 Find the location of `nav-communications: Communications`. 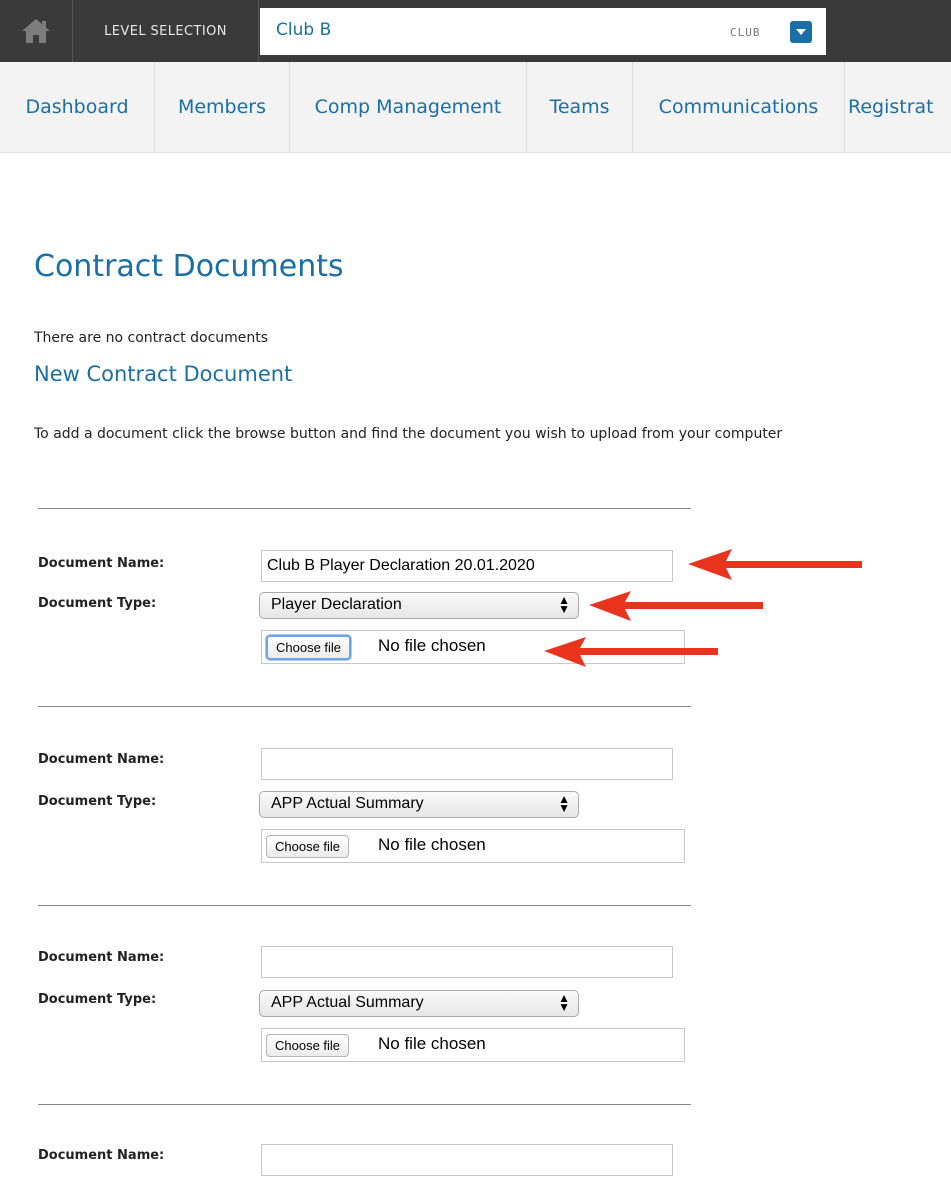

nav-communications: Communications is located at coordinates (739, 107).